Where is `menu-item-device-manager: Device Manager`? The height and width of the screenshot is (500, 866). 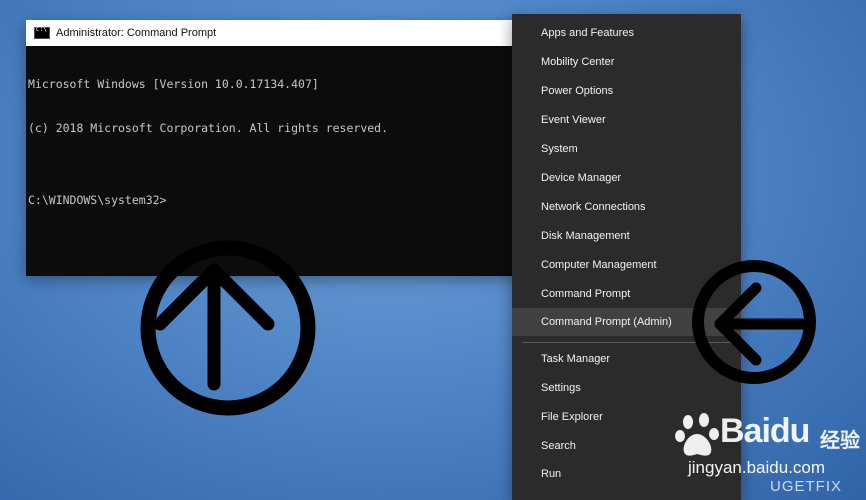
menu-item-device-manager: Device Manager is located at coordinates (626, 178).